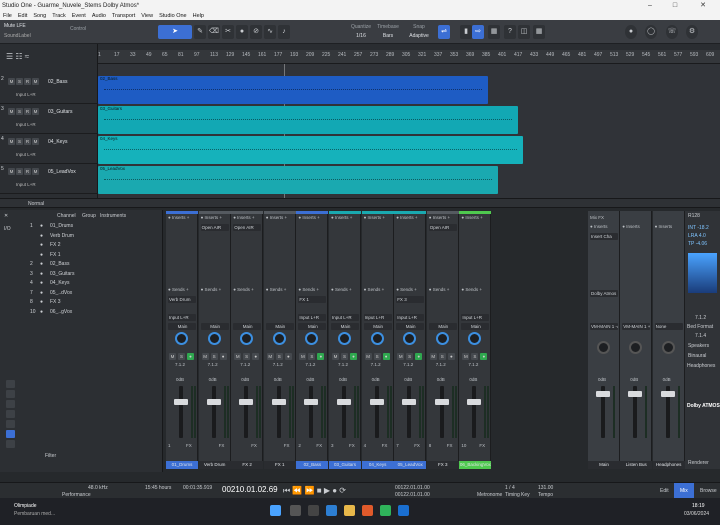 The height and width of the screenshot is (525, 720). I want to click on channel-list-item: ● Verb Drum, so click(52, 237).